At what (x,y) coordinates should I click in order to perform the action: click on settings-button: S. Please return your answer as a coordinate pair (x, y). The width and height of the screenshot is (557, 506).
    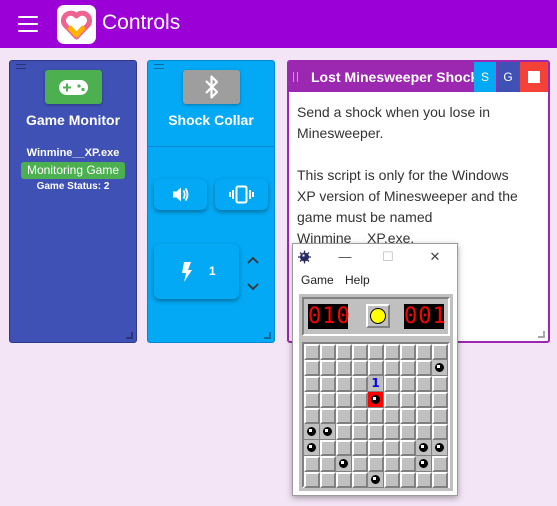
    Looking at the image, I should click on (485, 77).